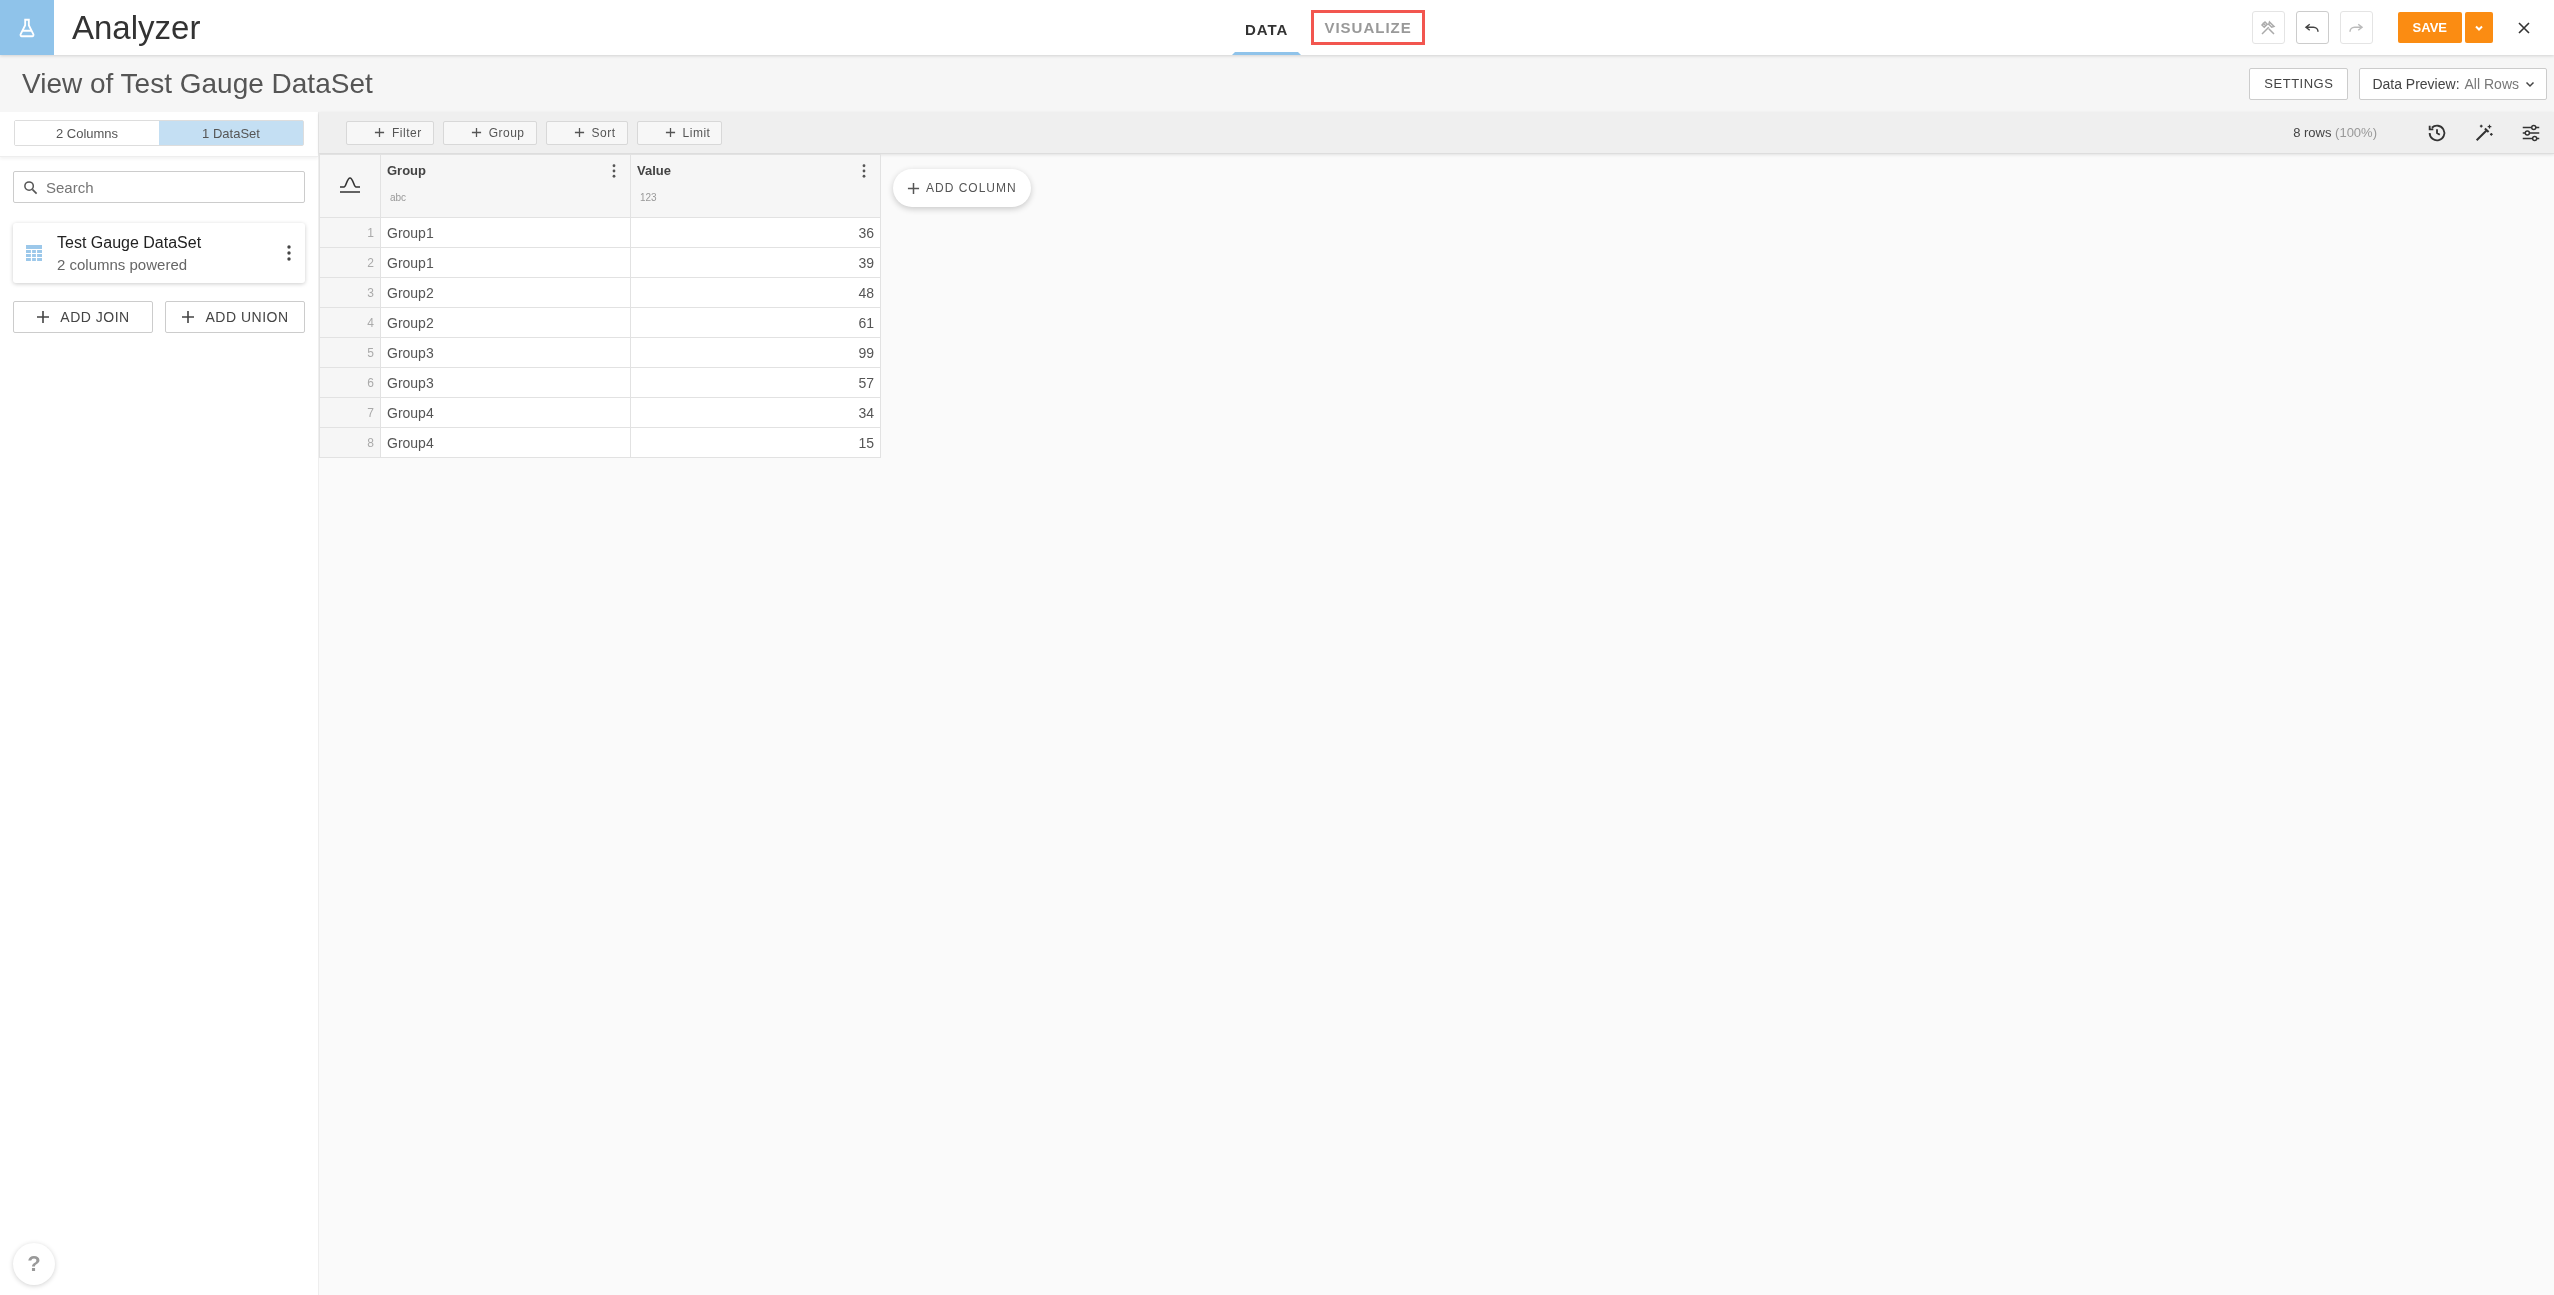  What do you see at coordinates (159, 187) in the screenshot?
I see `search-field: Search` at bounding box center [159, 187].